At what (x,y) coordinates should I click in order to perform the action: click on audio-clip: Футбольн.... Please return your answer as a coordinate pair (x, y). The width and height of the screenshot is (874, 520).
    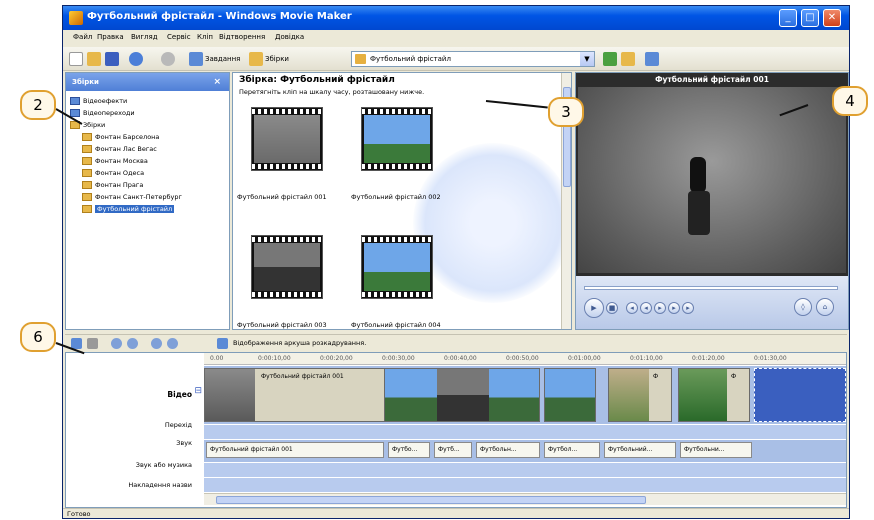
    Looking at the image, I should click on (508, 450).